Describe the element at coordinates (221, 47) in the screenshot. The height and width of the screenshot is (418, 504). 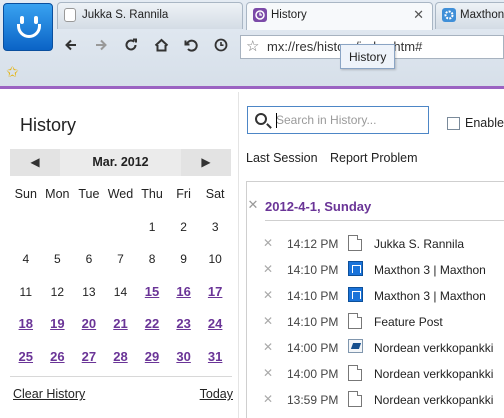
I see `history-clock-icon` at that location.